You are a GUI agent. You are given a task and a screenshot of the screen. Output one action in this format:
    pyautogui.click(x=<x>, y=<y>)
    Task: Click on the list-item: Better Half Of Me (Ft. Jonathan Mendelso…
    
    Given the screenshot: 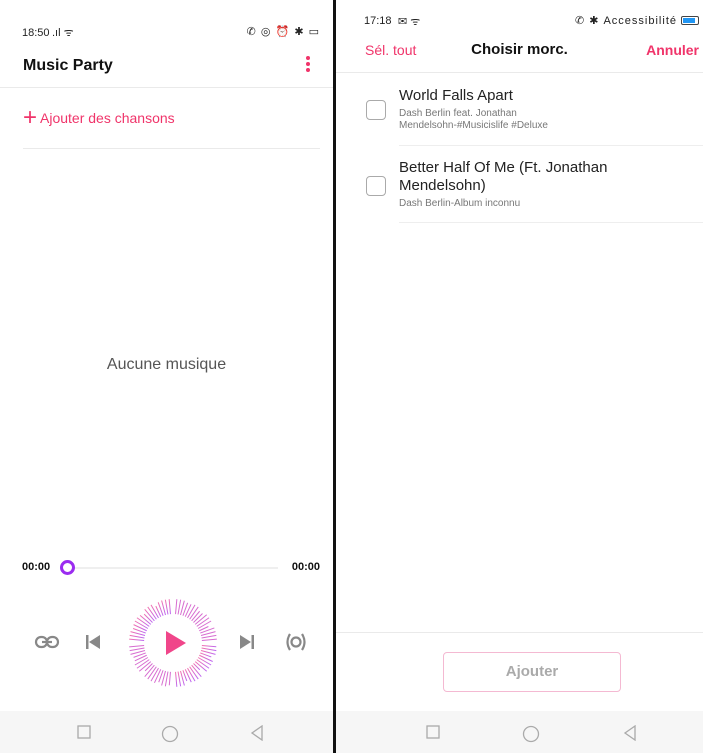 What is the action you would take?
    pyautogui.click(x=519, y=191)
    